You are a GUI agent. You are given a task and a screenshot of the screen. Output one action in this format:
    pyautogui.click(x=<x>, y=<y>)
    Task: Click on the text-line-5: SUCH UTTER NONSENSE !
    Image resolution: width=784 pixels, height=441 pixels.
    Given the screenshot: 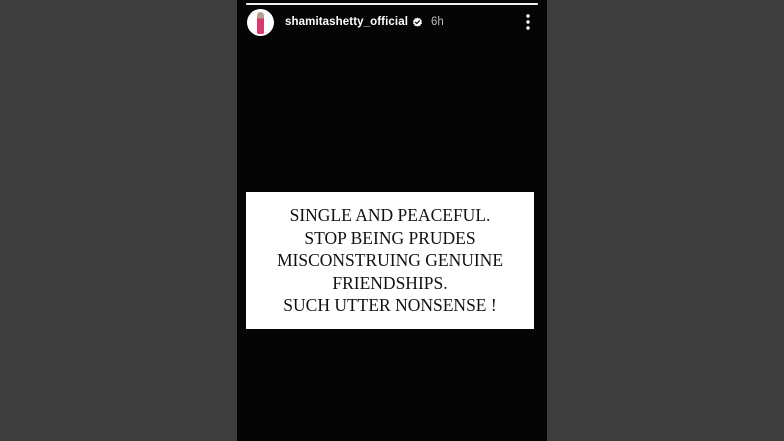 What is the action you would take?
    pyautogui.click(x=390, y=305)
    